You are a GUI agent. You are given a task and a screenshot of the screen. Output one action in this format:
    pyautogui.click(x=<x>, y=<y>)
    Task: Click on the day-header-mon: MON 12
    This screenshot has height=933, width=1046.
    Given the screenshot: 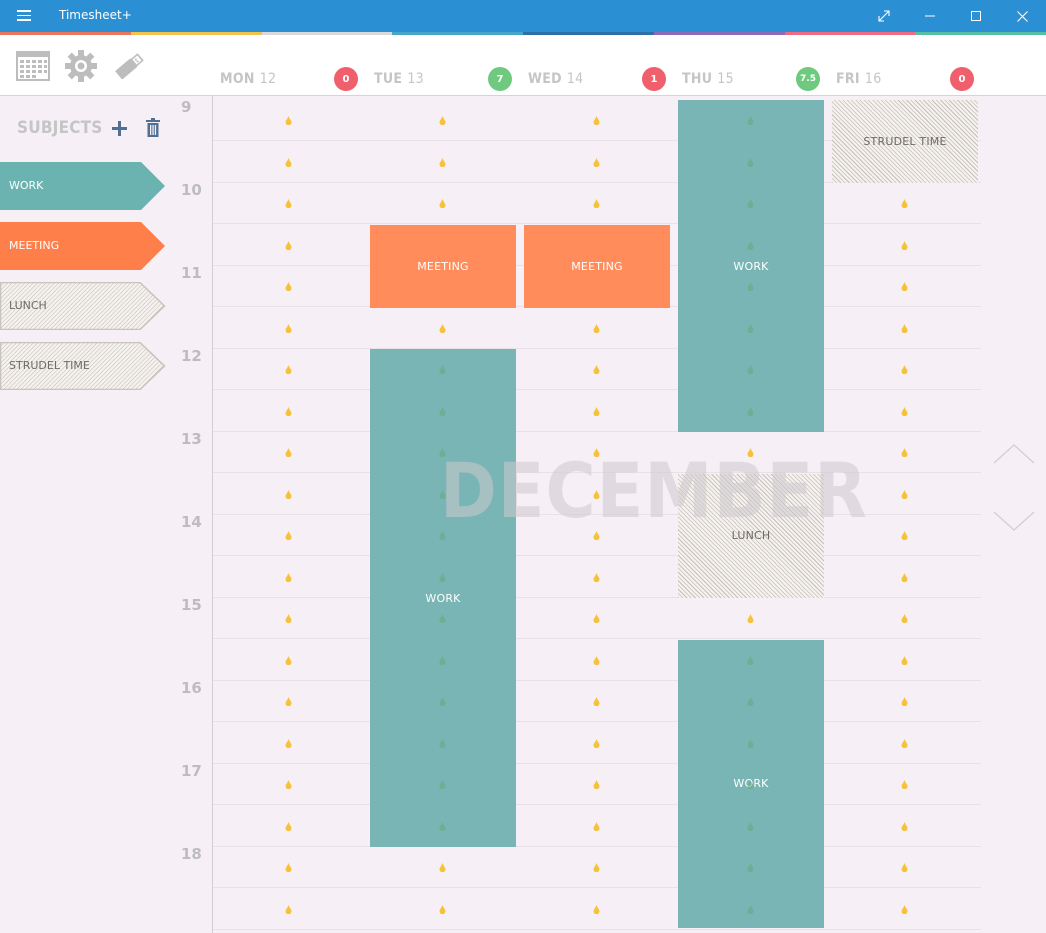 What is the action you would take?
    pyautogui.click(x=248, y=79)
    